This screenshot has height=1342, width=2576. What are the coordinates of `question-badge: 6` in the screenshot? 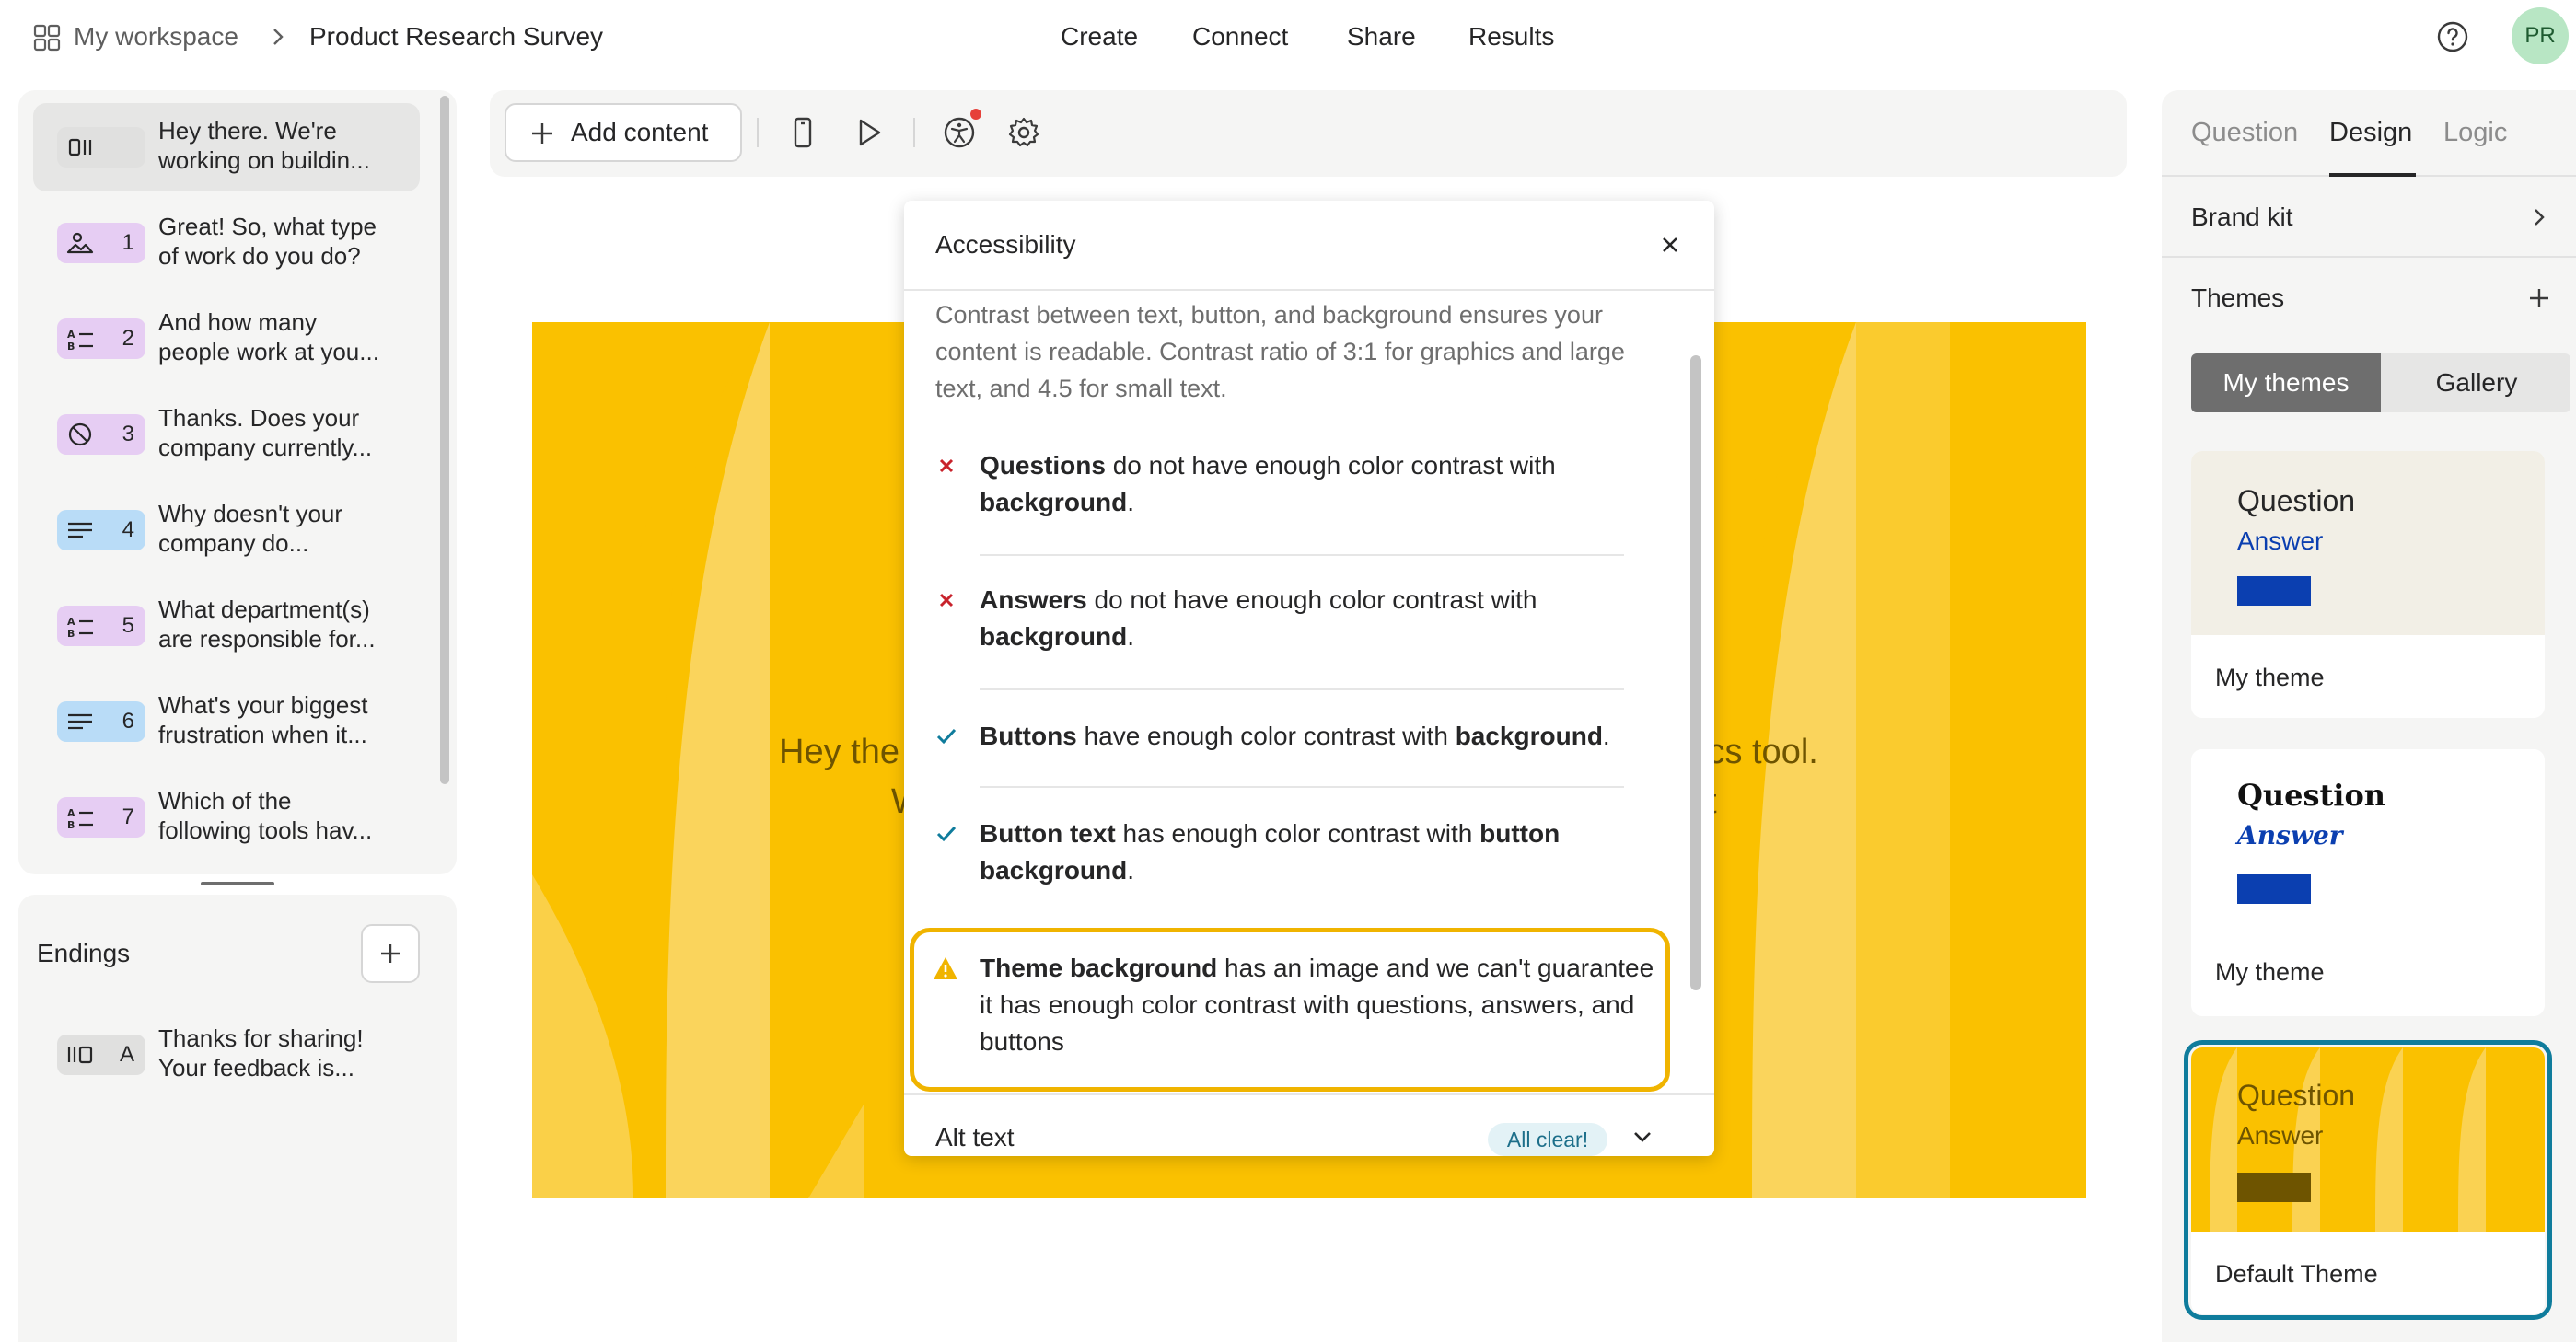 It's located at (101, 721).